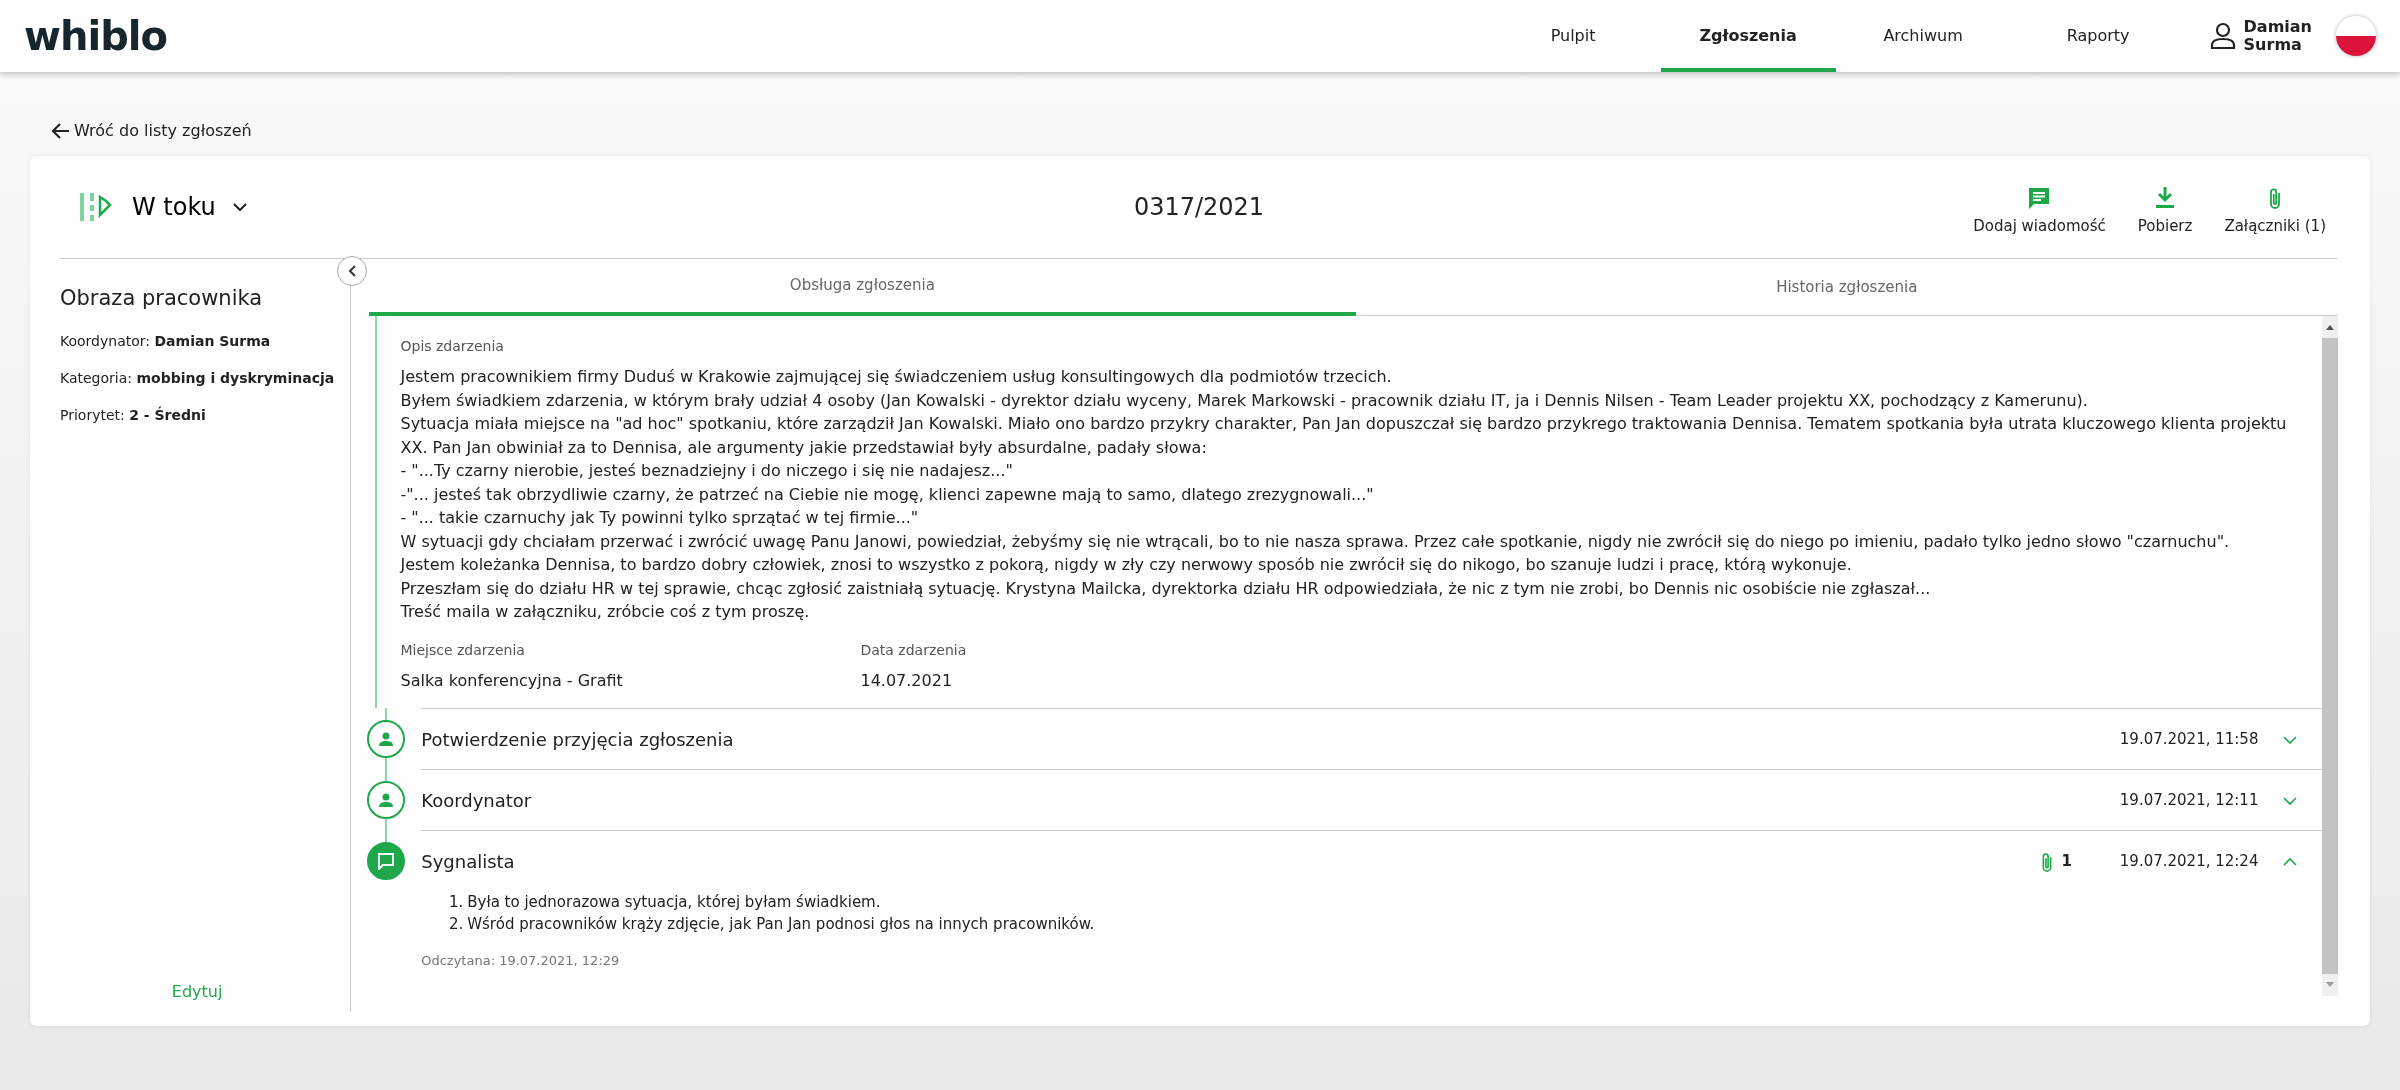 The image size is (2400, 1090). What do you see at coordinates (162, 298) in the screenshot?
I see `sidebar-title: Obraza pracownika` at bounding box center [162, 298].